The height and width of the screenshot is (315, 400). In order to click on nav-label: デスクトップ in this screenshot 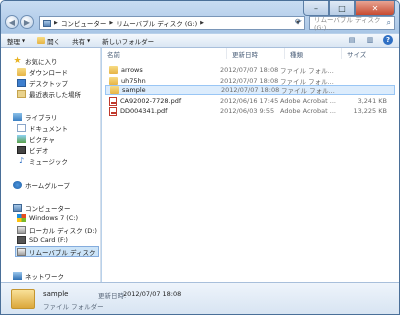, I will do `click(48, 84)`.